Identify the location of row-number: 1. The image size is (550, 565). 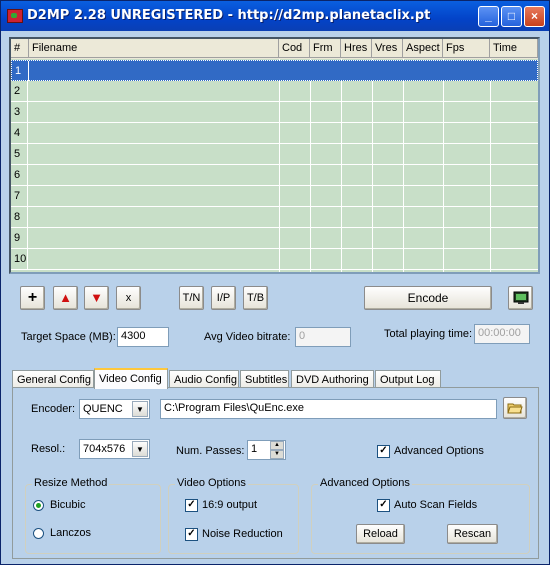
(20, 71).